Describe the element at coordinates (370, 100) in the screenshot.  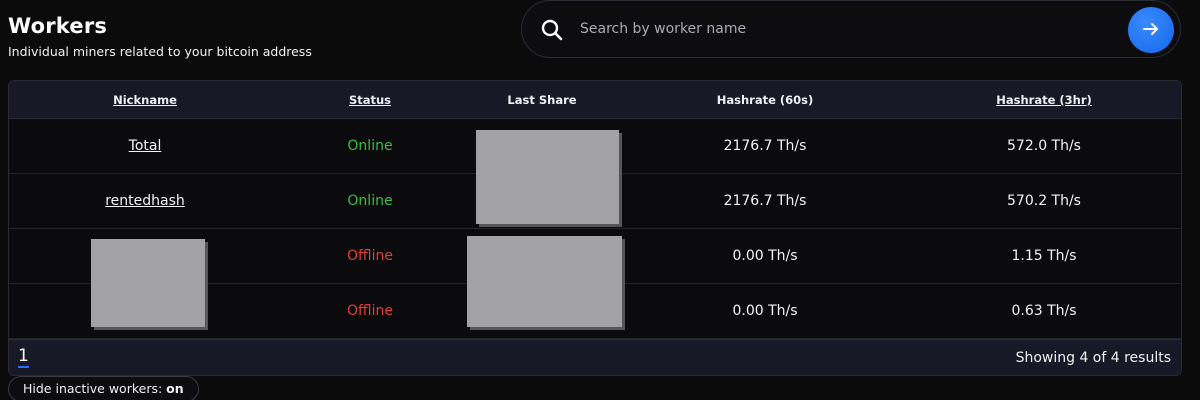
I see `column-header-status: Status` at that location.